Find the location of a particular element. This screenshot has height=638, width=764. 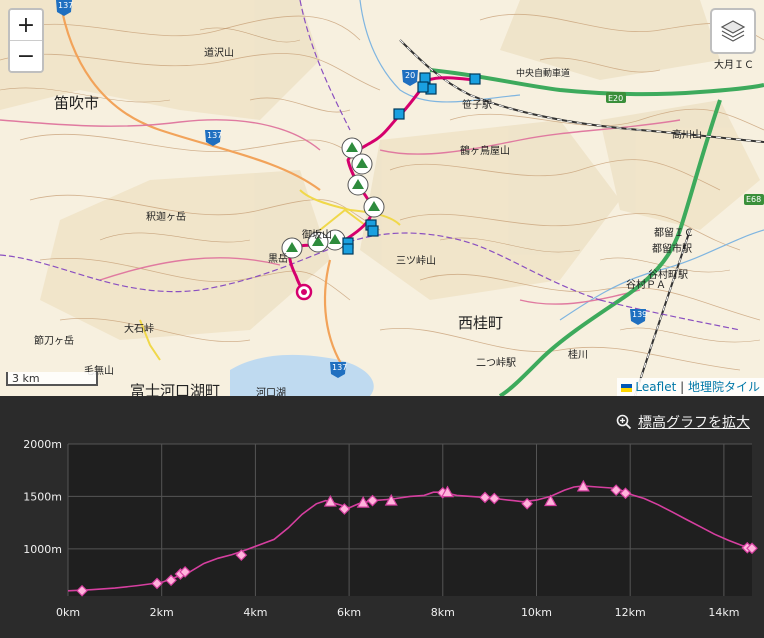

label-shakagadake: 釈迦ヶ岳 is located at coordinates (166, 217).